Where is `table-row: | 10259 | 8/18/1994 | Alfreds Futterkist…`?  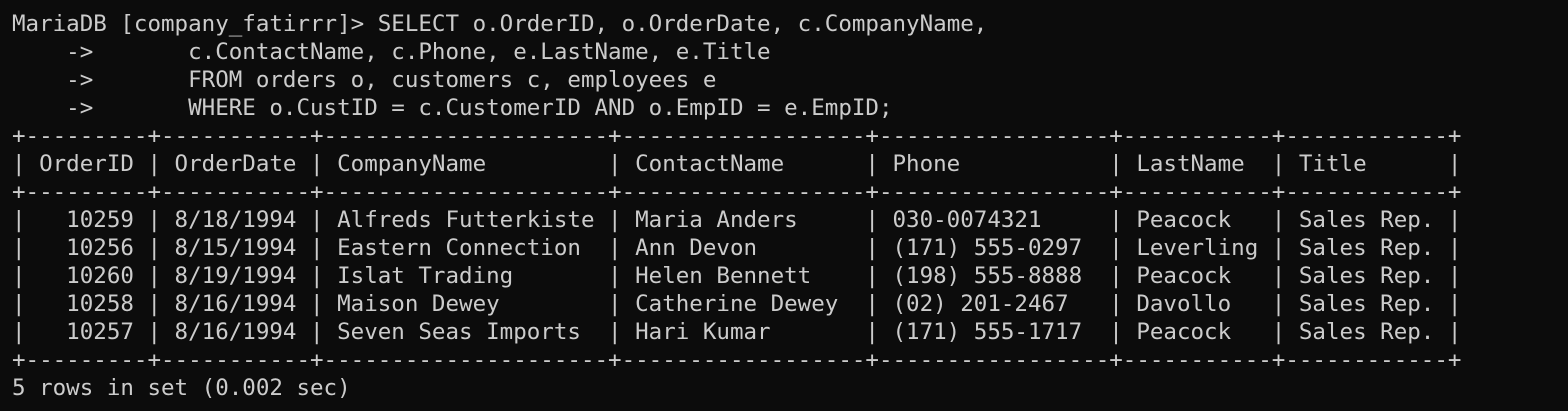
table-row: | 10259 | 8/18/1994 | Alfreds Futterkist… is located at coordinates (737, 220).